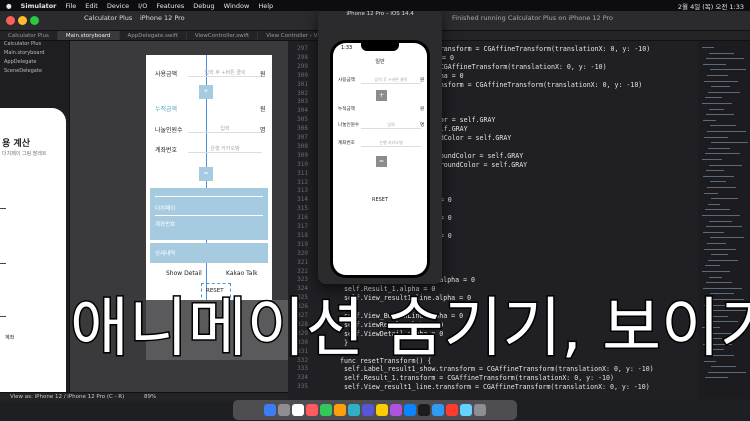 The image size is (750, 421). What do you see at coordinates (302, 155) in the screenshot?
I see `line-number: 309` at bounding box center [302, 155].